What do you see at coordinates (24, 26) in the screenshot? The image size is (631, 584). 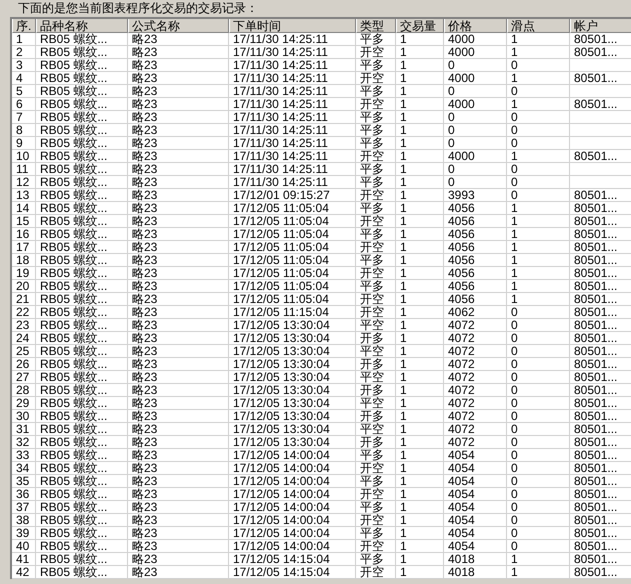 I see `column-header: 序.` at bounding box center [24, 26].